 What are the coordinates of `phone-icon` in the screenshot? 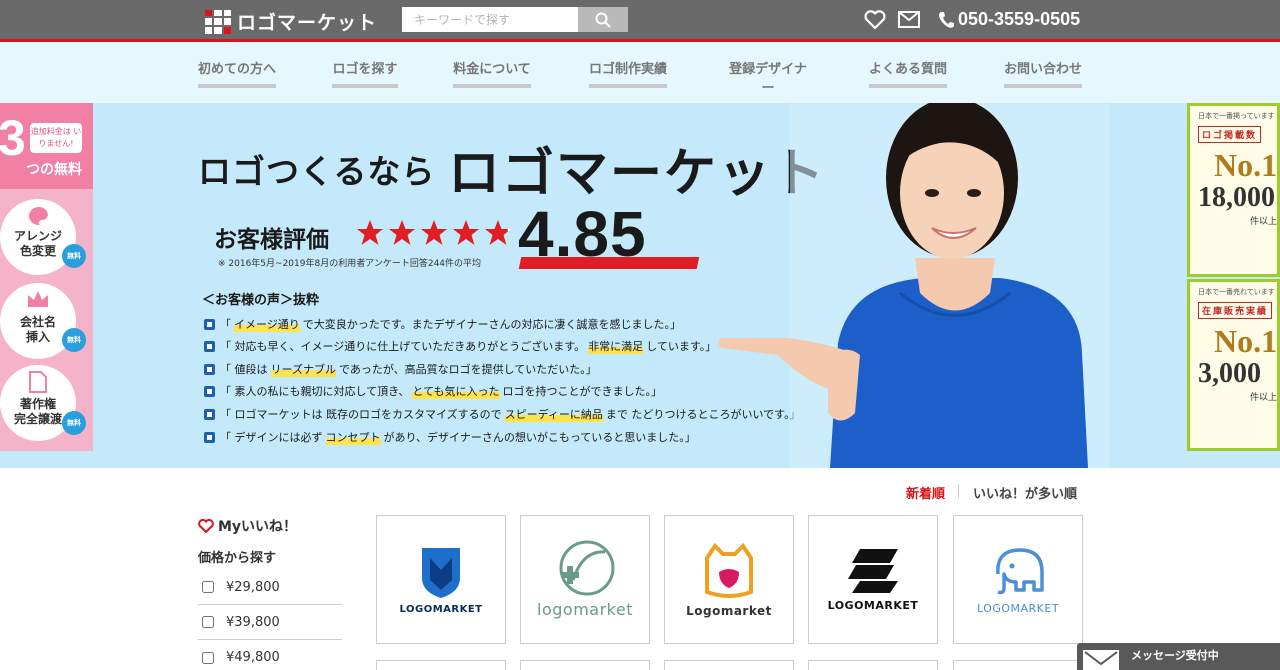 It's located at (946, 19).